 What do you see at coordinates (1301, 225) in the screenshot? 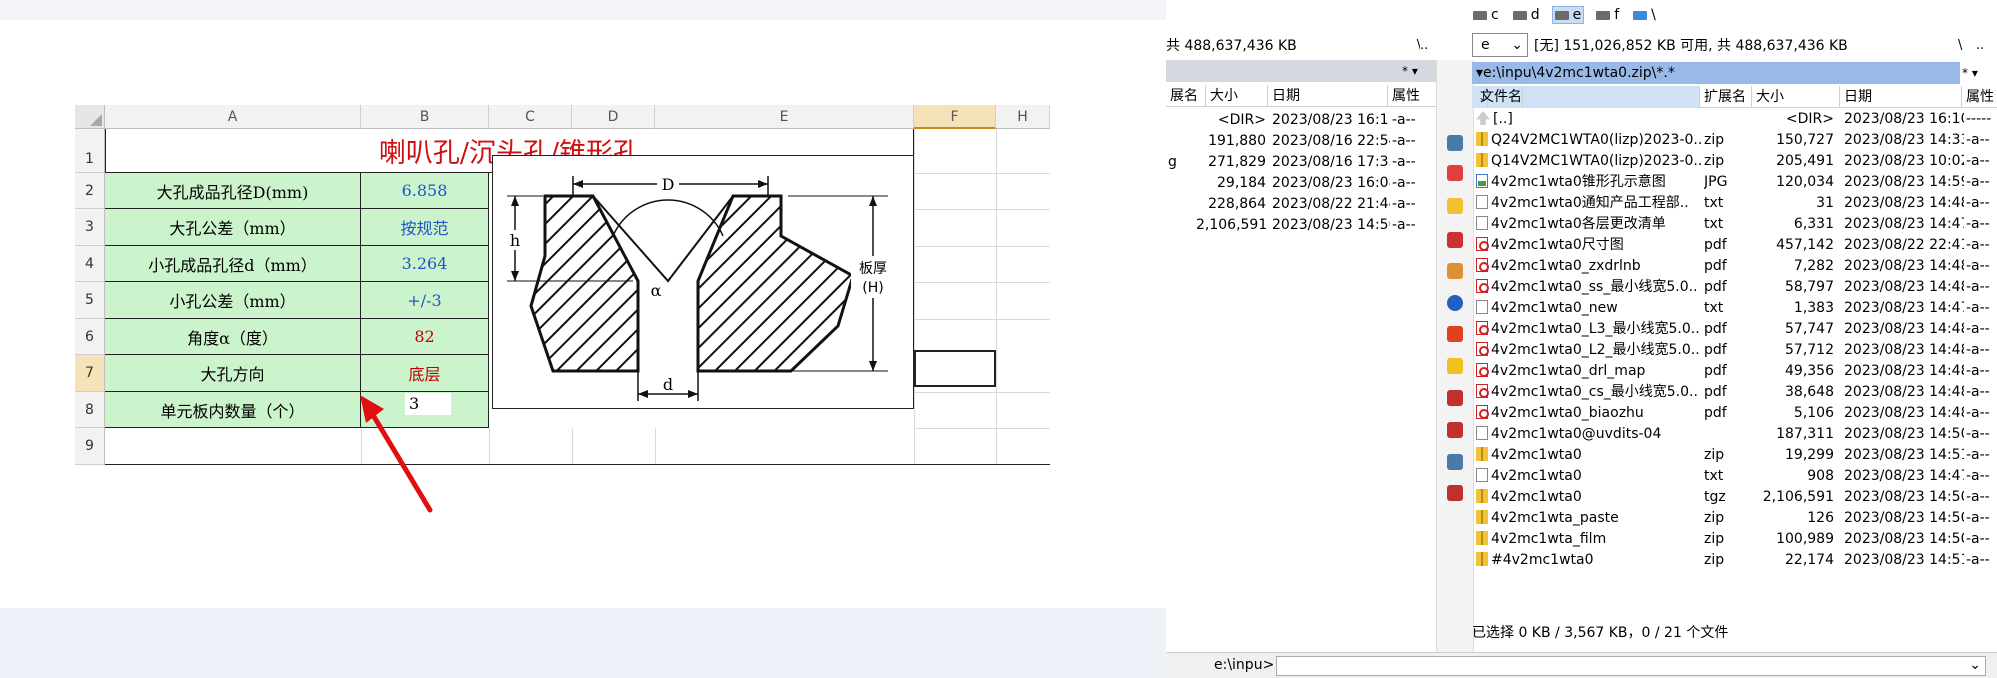
I see `file-row: 2,106,591 2023/08/23 14:50 -a--` at bounding box center [1301, 225].